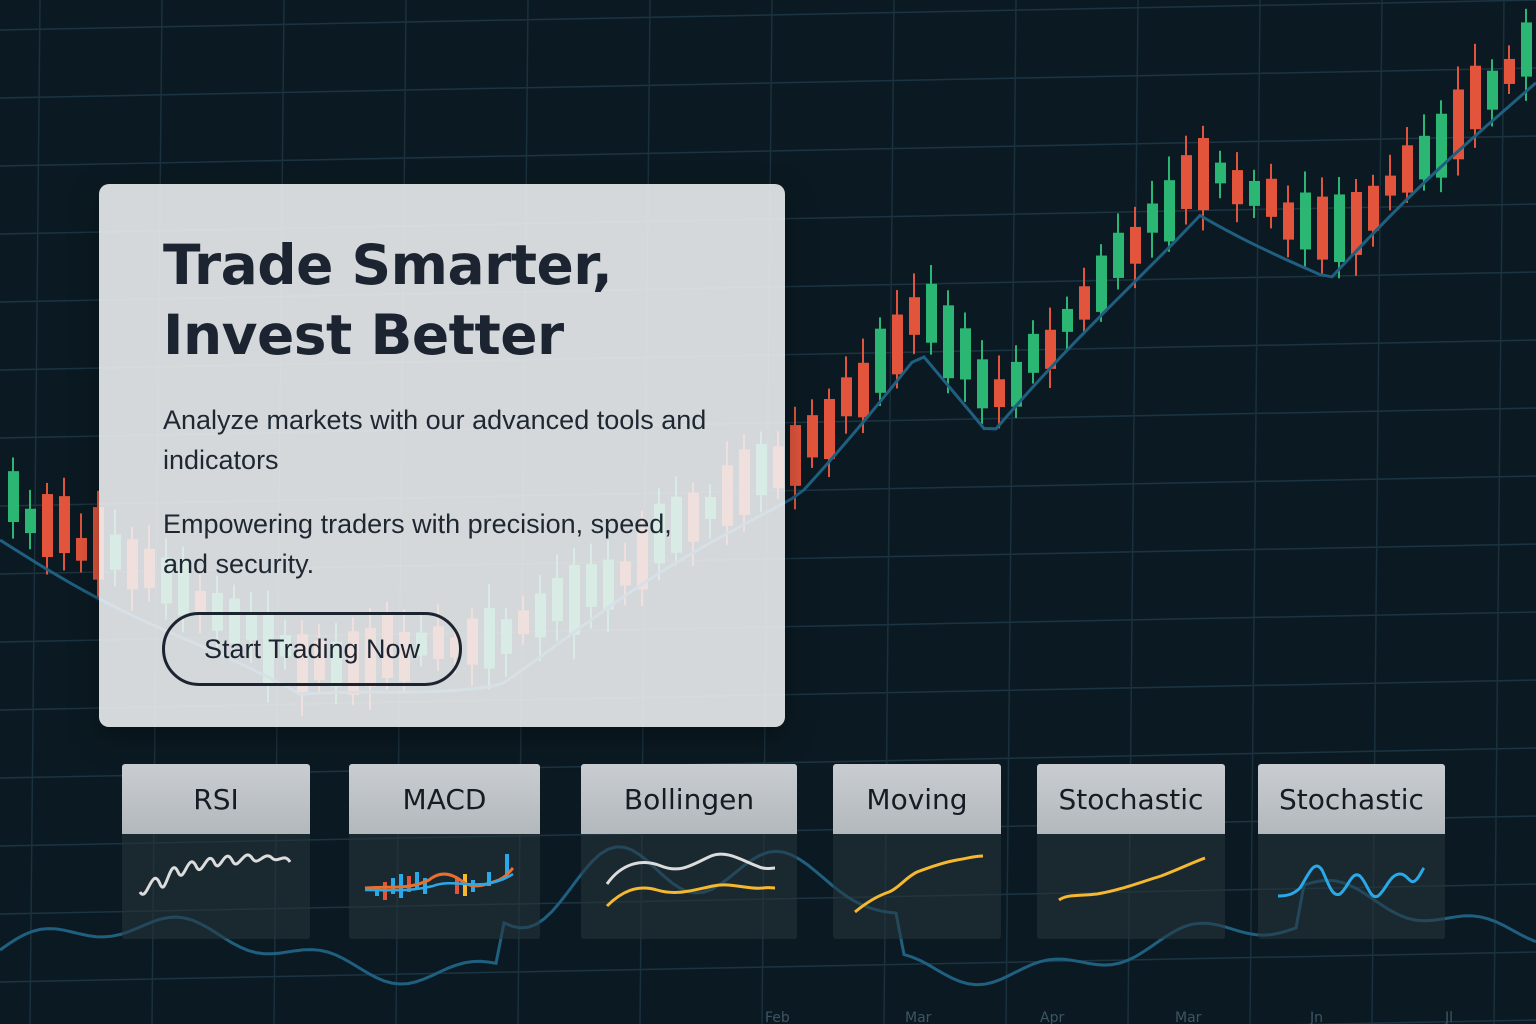 This screenshot has width=1536, height=1024. What do you see at coordinates (216, 799) in the screenshot?
I see `indicator-label: RSI` at bounding box center [216, 799].